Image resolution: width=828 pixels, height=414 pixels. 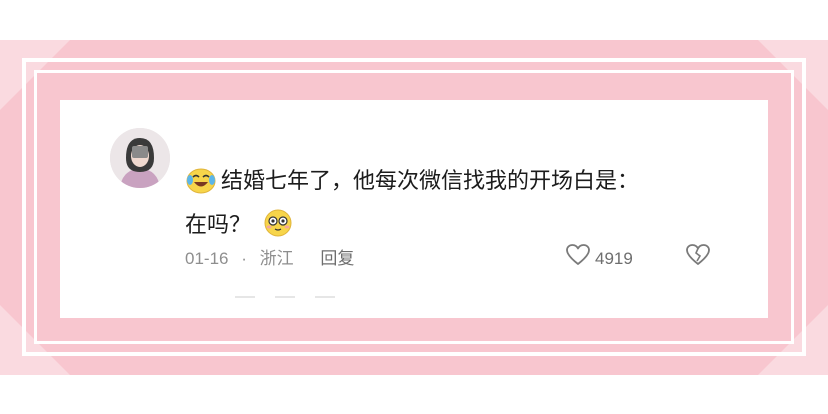 What do you see at coordinates (218, 224) in the screenshot?
I see `comment-line-2: 在吗？` at bounding box center [218, 224].